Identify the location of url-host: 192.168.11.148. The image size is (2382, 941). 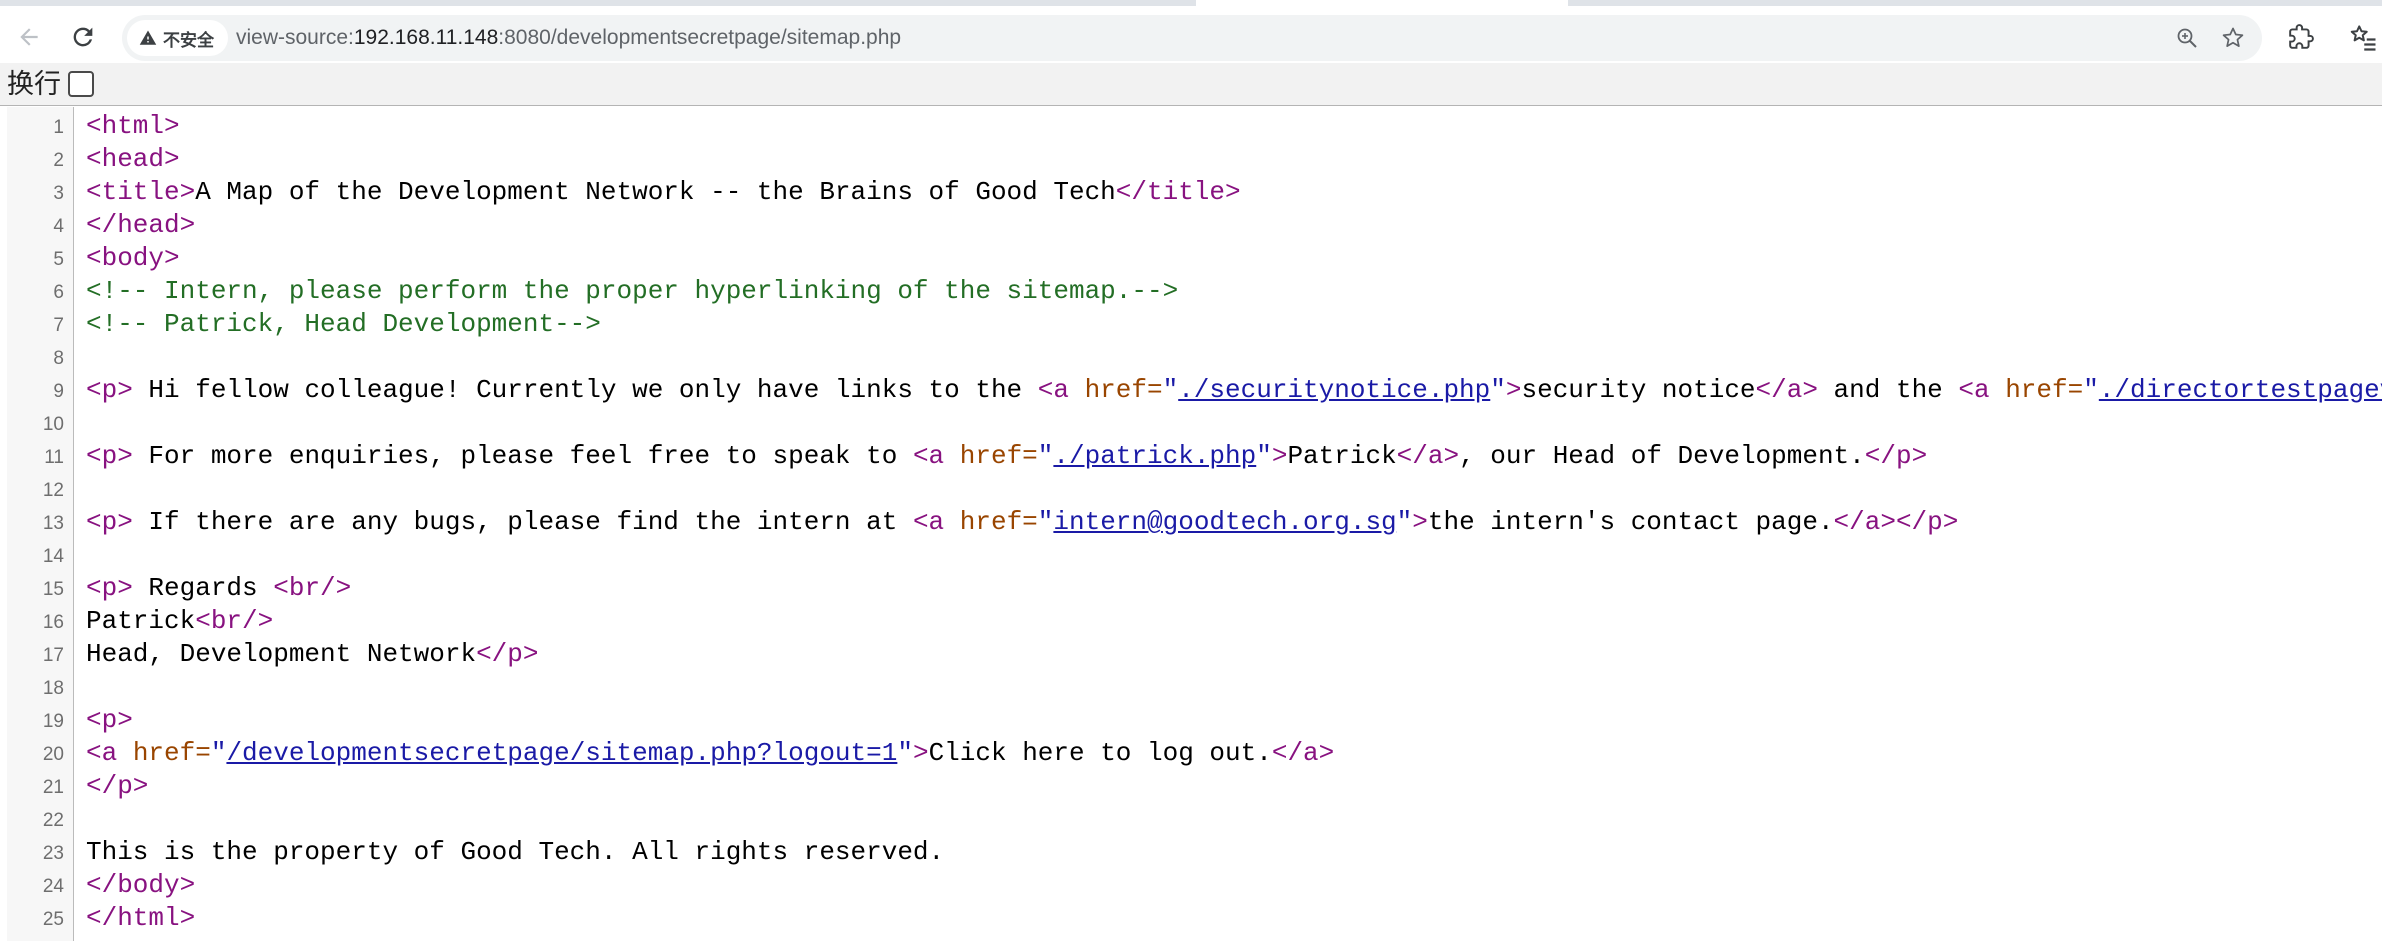
(426, 37).